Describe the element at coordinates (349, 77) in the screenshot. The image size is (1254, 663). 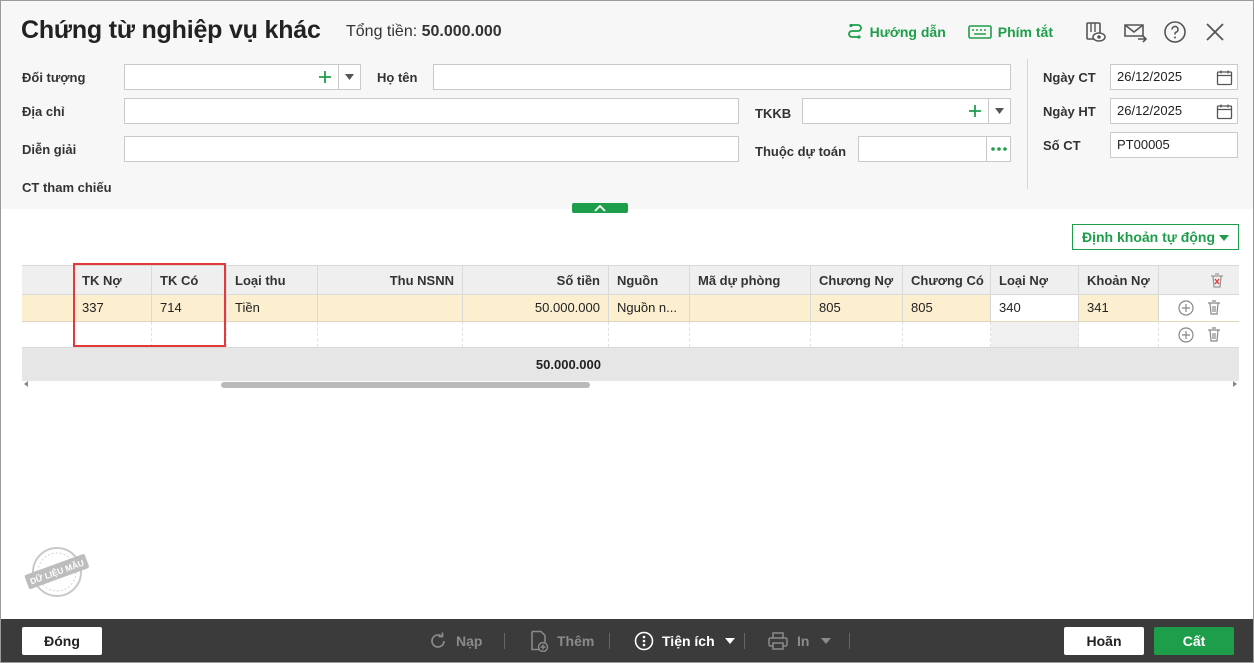
I see `doi-tuong-dropdown-icon` at that location.